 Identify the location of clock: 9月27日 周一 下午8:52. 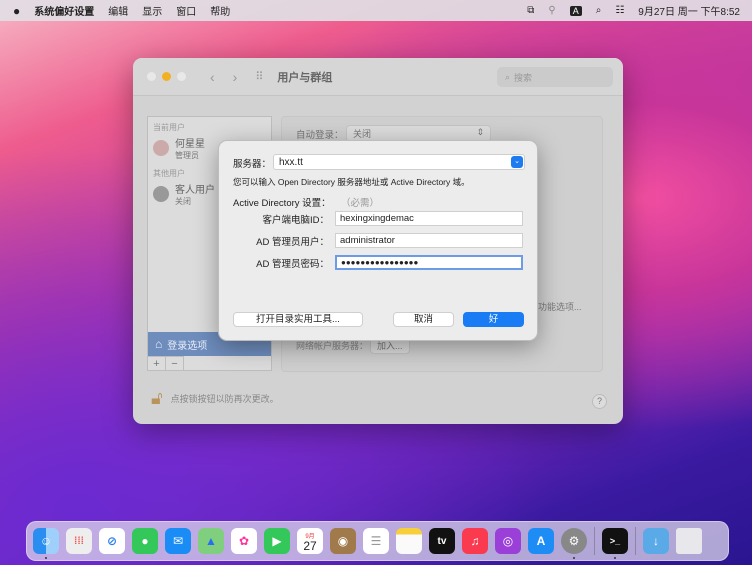
(689, 10).